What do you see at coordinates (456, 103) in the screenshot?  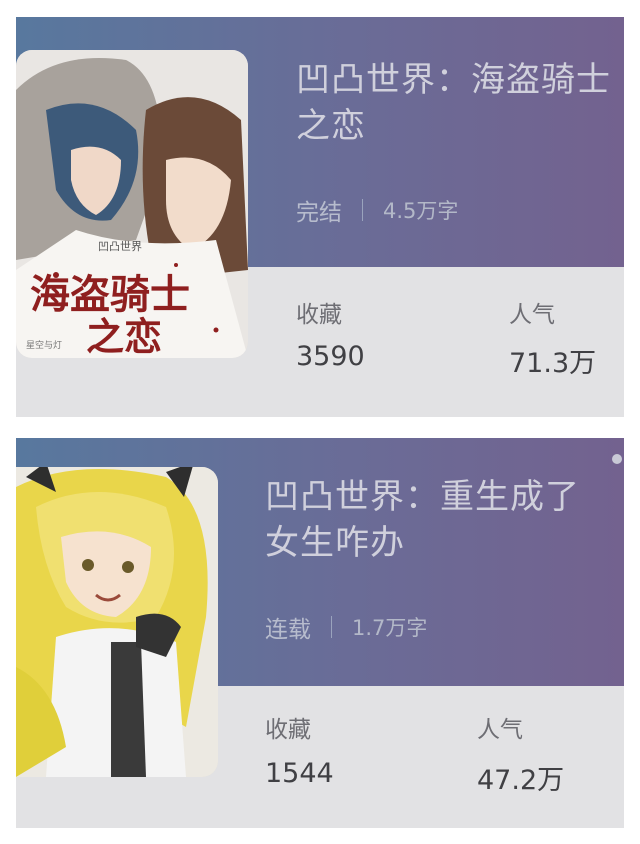 I see `book-title: 凹凸世界：海盗骑士之恋` at bounding box center [456, 103].